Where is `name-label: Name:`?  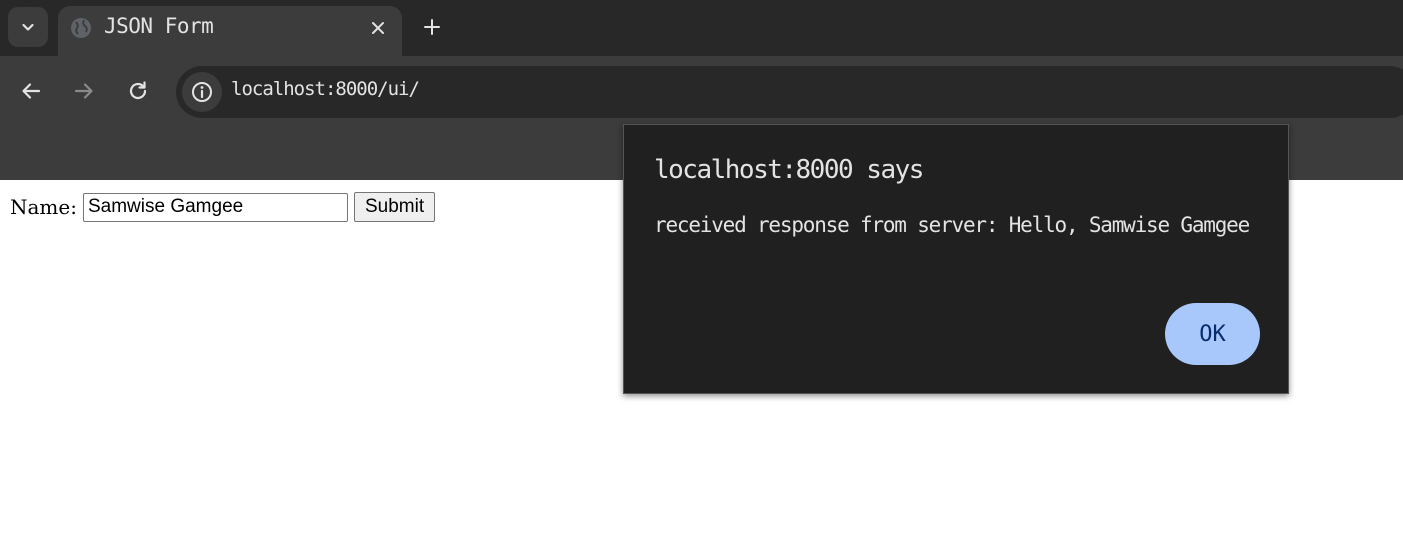
name-label: Name: is located at coordinates (43, 207).